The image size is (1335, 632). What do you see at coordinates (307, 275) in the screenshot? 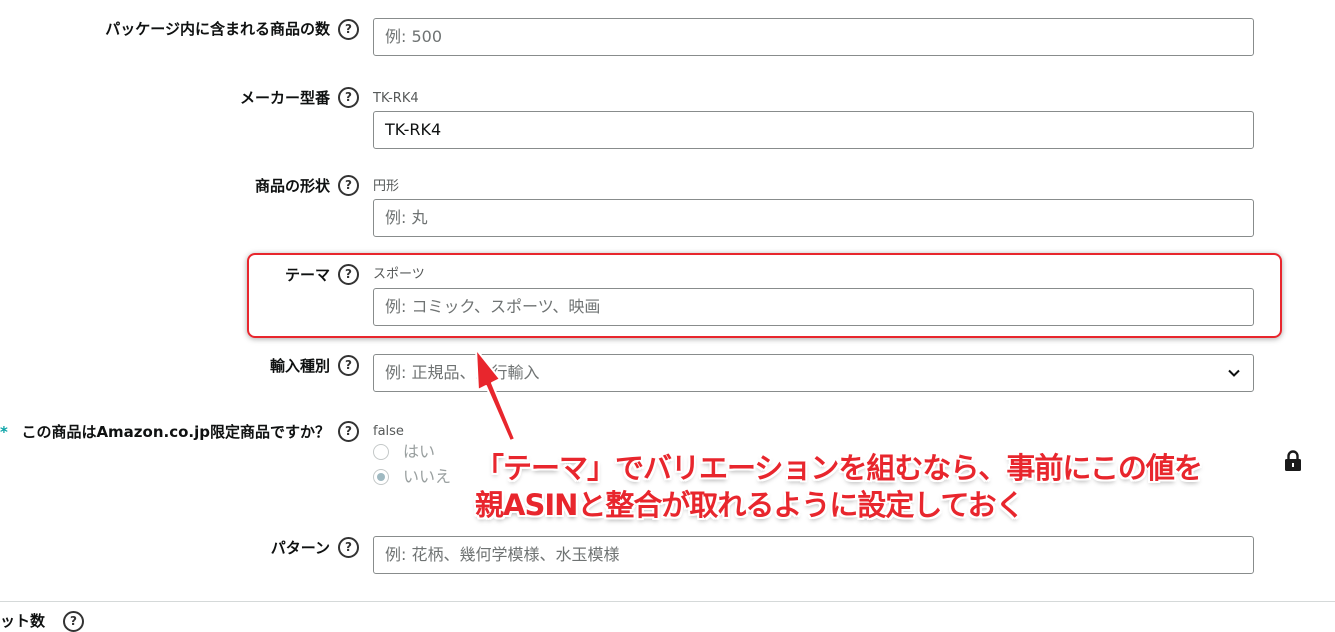
I see `theme-label: テーマ` at bounding box center [307, 275].